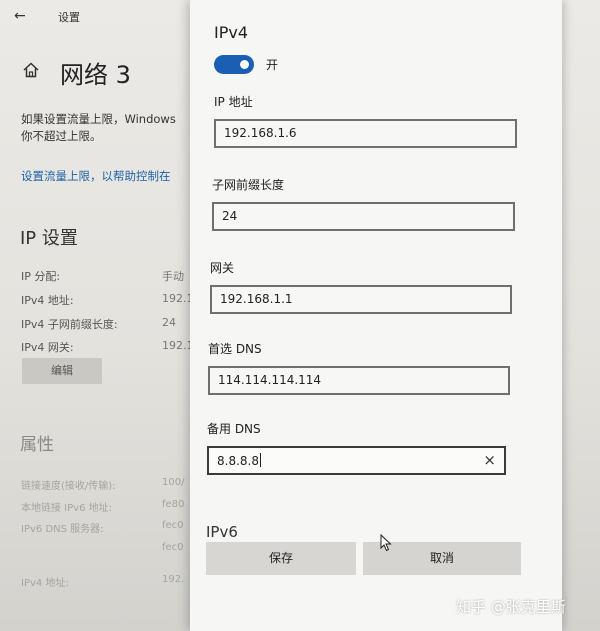 The height and width of the screenshot is (631, 600). I want to click on ipv4-address-value: 192.1, so click(178, 298).